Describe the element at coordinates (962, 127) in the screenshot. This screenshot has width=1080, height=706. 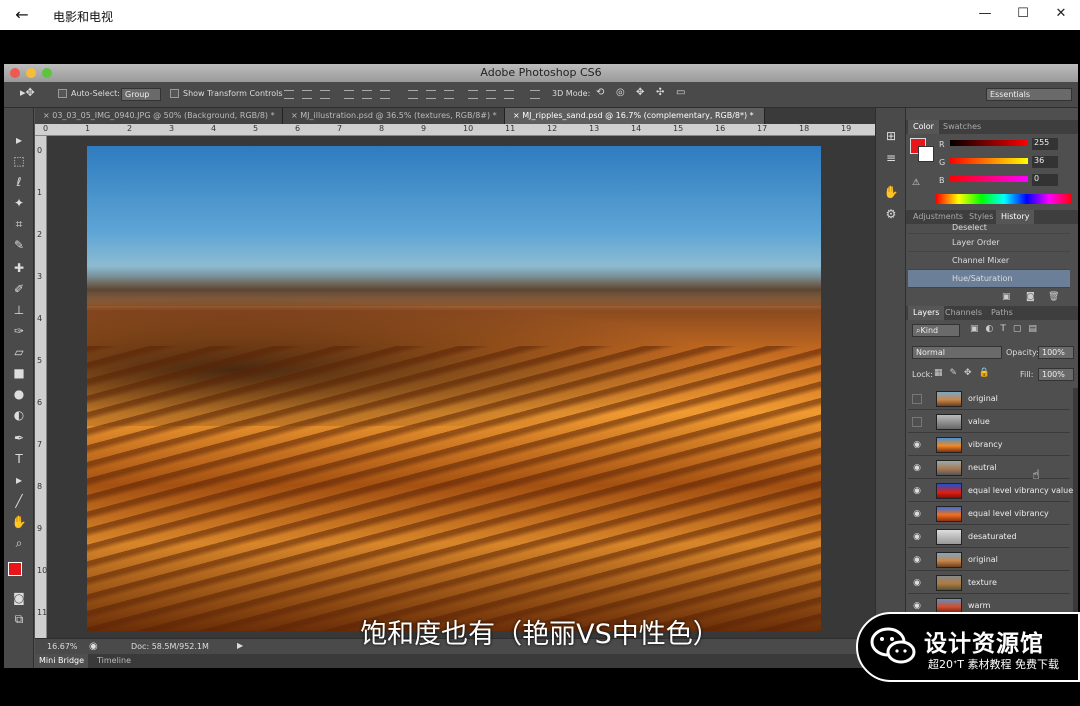
I see `tab-swatches: Swatches` at that location.